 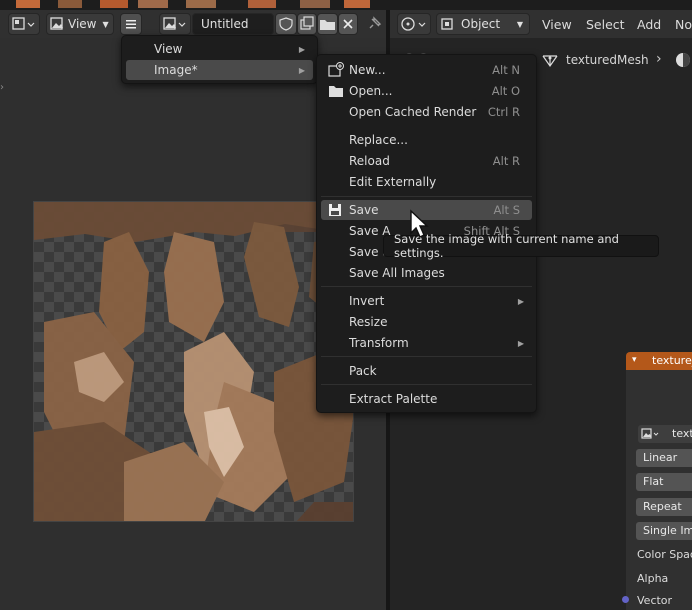 I want to click on menu-icon, so click(x=131, y=24).